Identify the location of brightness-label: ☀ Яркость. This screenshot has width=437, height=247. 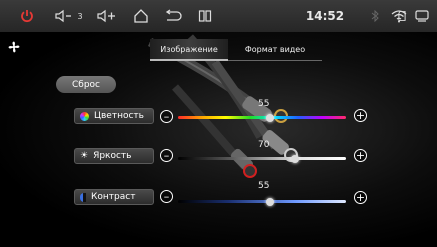
(114, 156).